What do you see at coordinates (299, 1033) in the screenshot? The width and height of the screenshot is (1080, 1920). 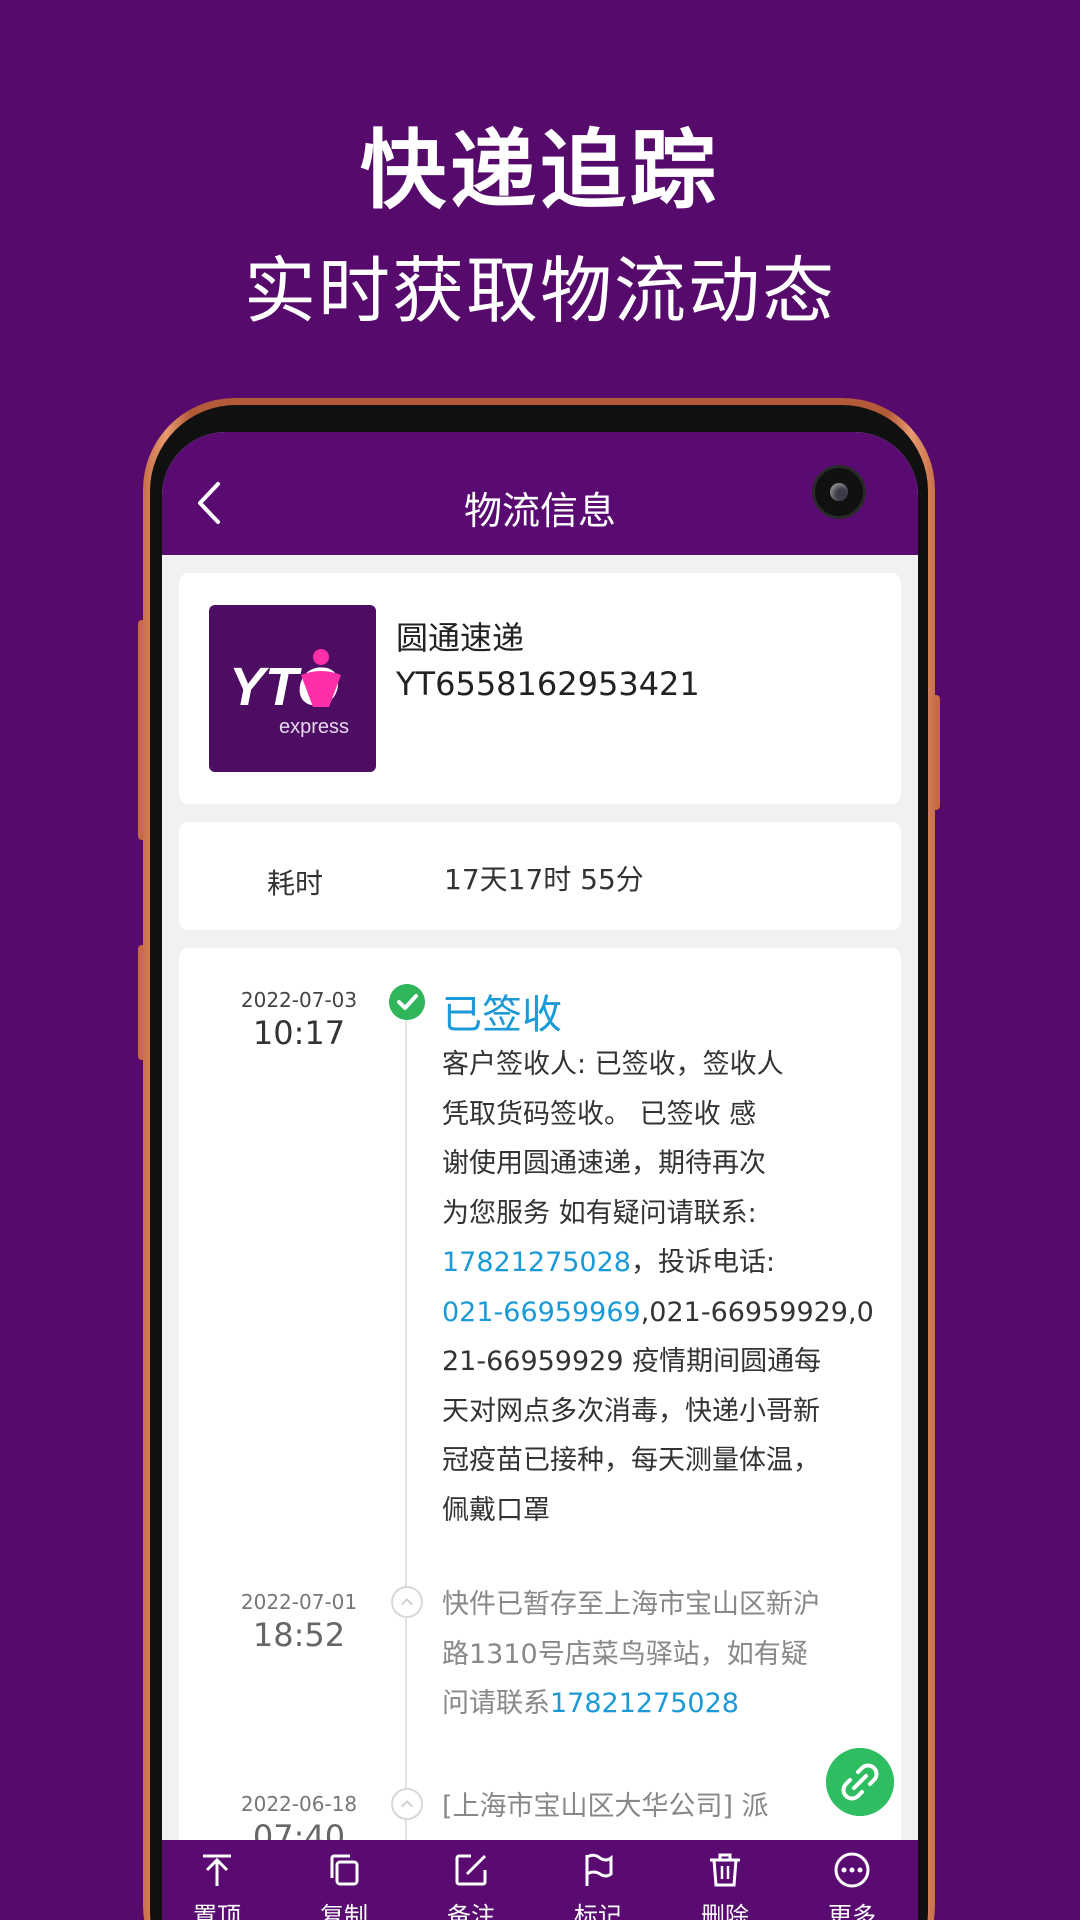 I see `timeline-time: 10:17` at bounding box center [299, 1033].